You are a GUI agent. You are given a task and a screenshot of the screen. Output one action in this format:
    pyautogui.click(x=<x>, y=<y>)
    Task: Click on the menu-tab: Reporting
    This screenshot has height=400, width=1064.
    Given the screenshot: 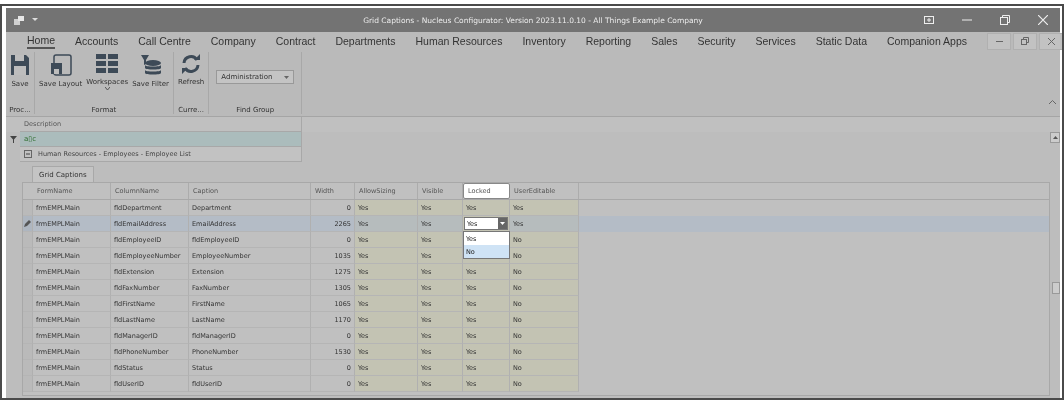 What is the action you would take?
    pyautogui.click(x=608, y=41)
    